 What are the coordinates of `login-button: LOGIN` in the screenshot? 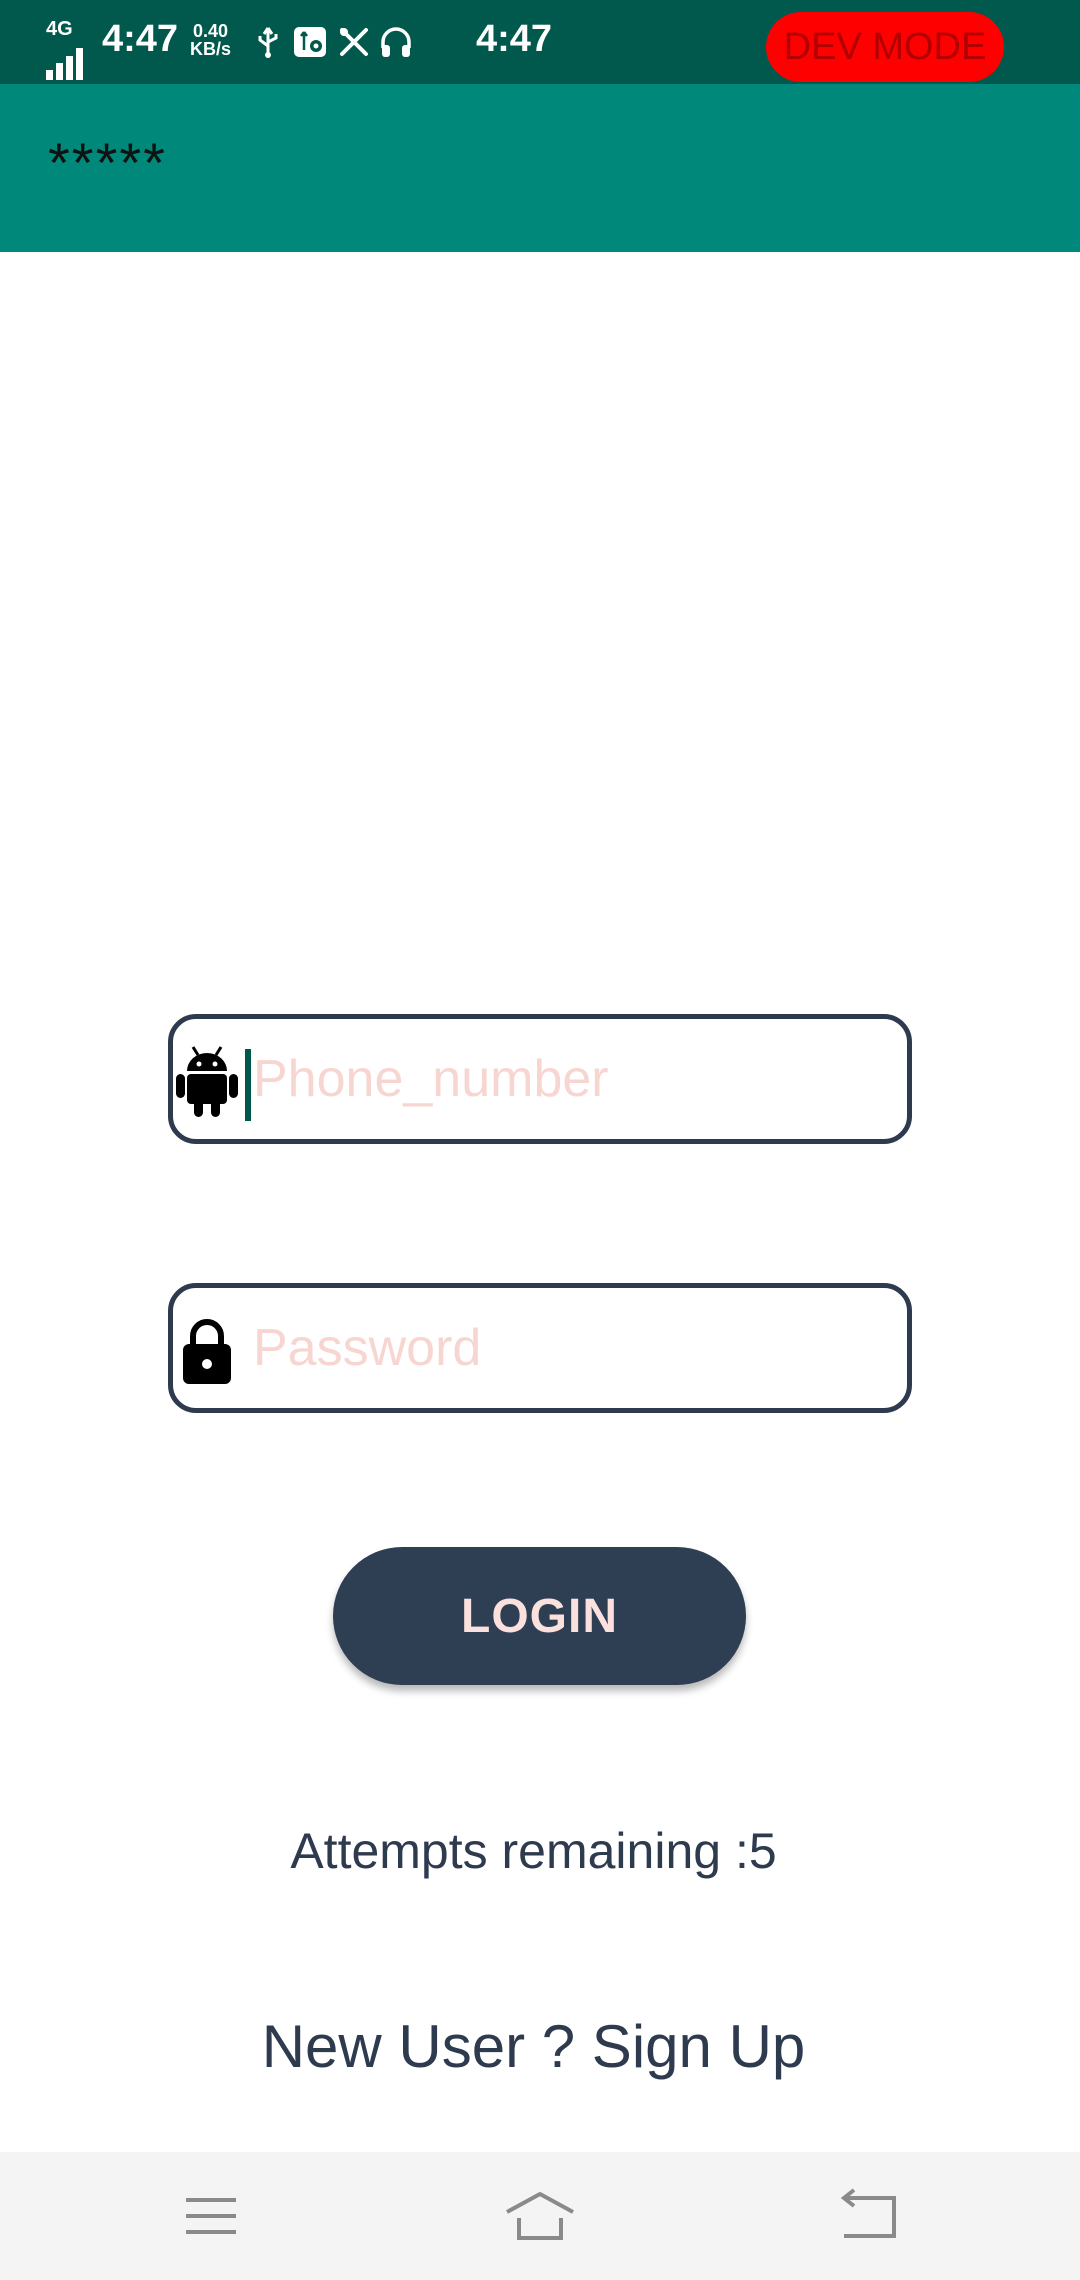 It's located at (539, 1616).